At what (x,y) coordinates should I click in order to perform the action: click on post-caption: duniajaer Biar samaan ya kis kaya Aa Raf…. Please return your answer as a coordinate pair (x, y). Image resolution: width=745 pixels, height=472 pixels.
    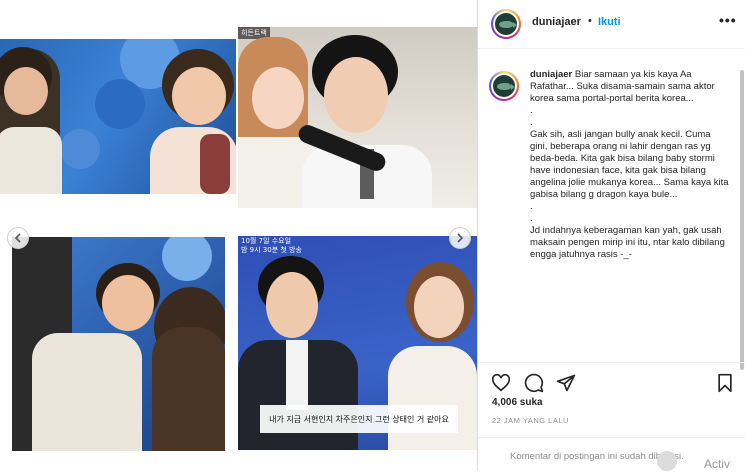
    Looking at the image, I should click on (630, 165).